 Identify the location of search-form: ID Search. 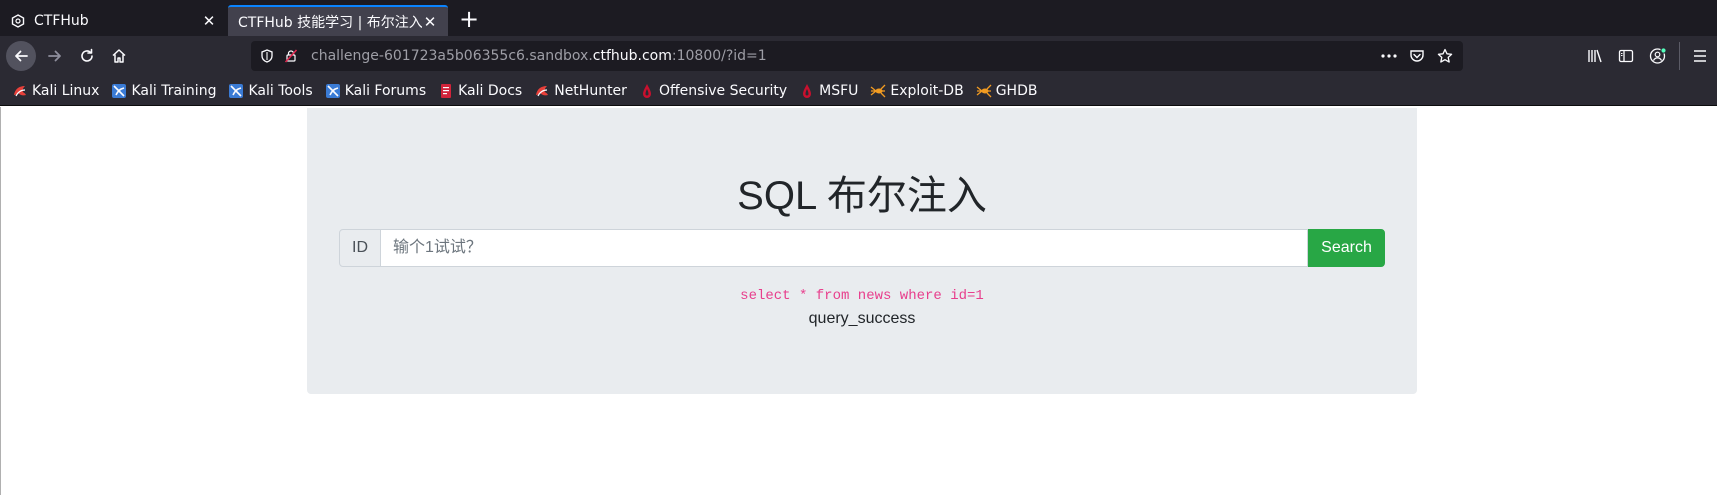
(862, 248).